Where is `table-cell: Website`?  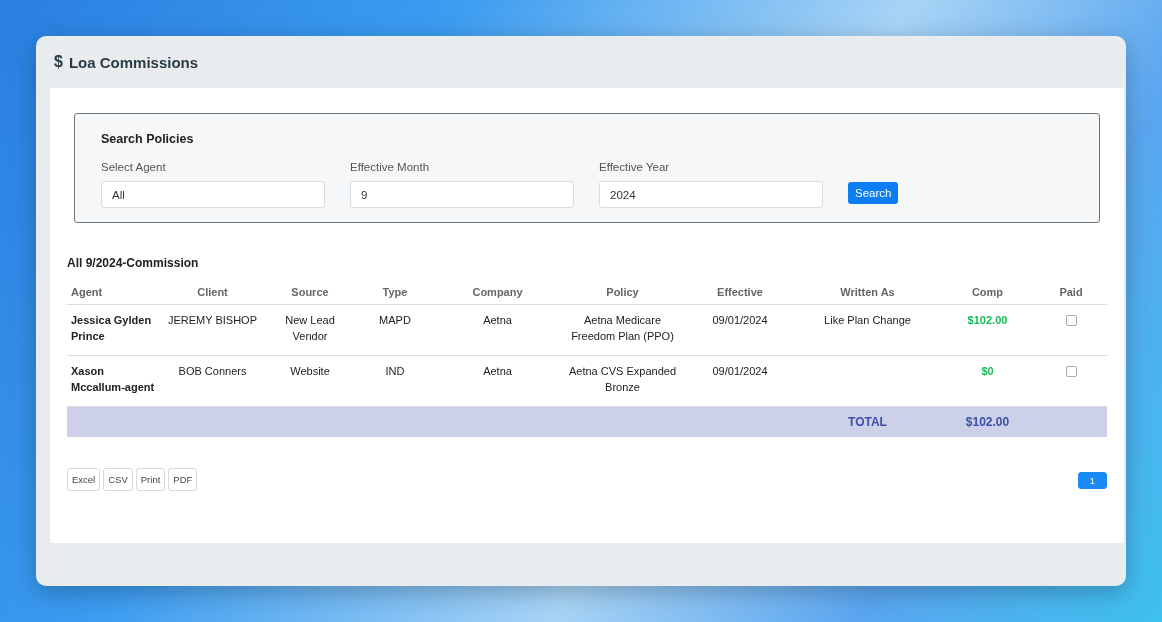 table-cell: Website is located at coordinates (310, 381).